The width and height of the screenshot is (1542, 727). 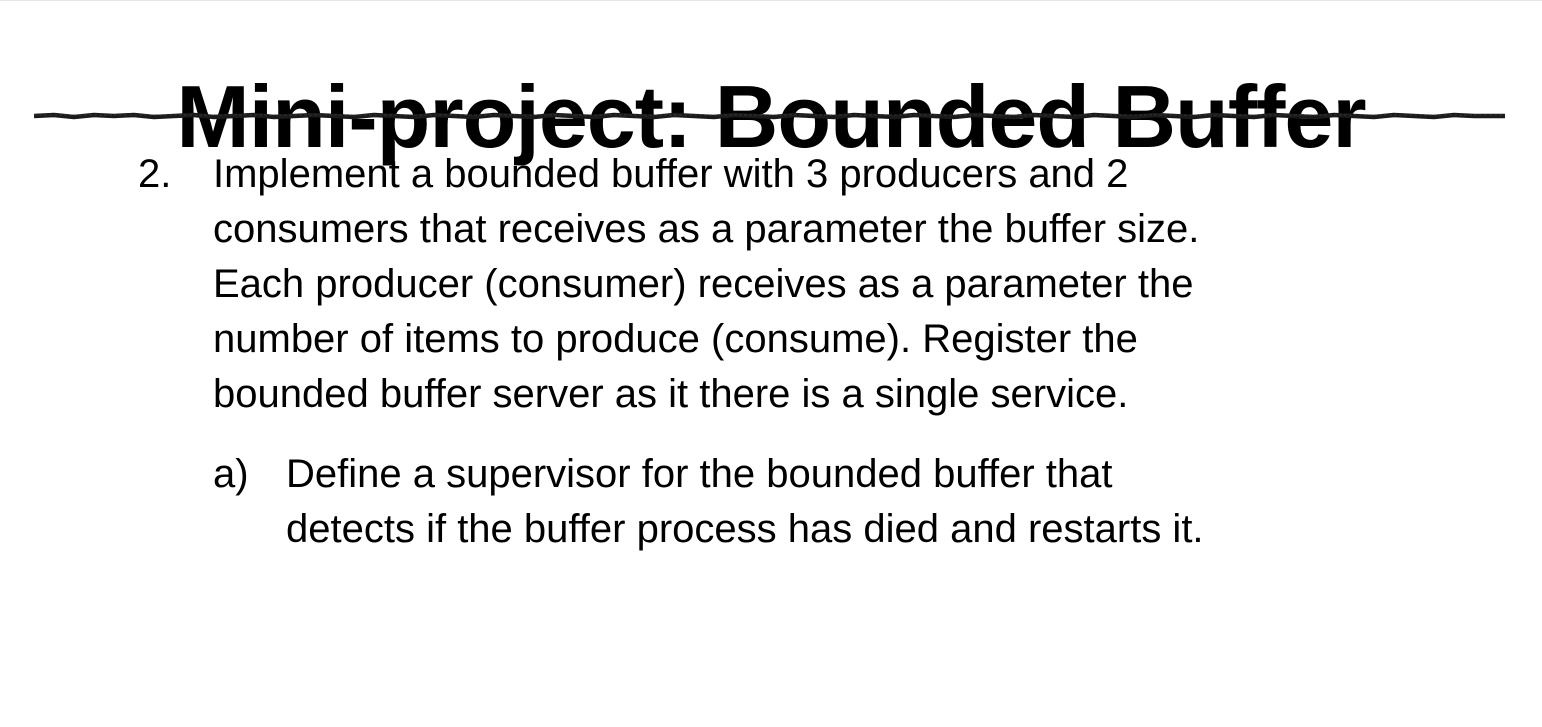 What do you see at coordinates (231, 474) in the screenshot?
I see `sub-list-item-letter: a)` at bounding box center [231, 474].